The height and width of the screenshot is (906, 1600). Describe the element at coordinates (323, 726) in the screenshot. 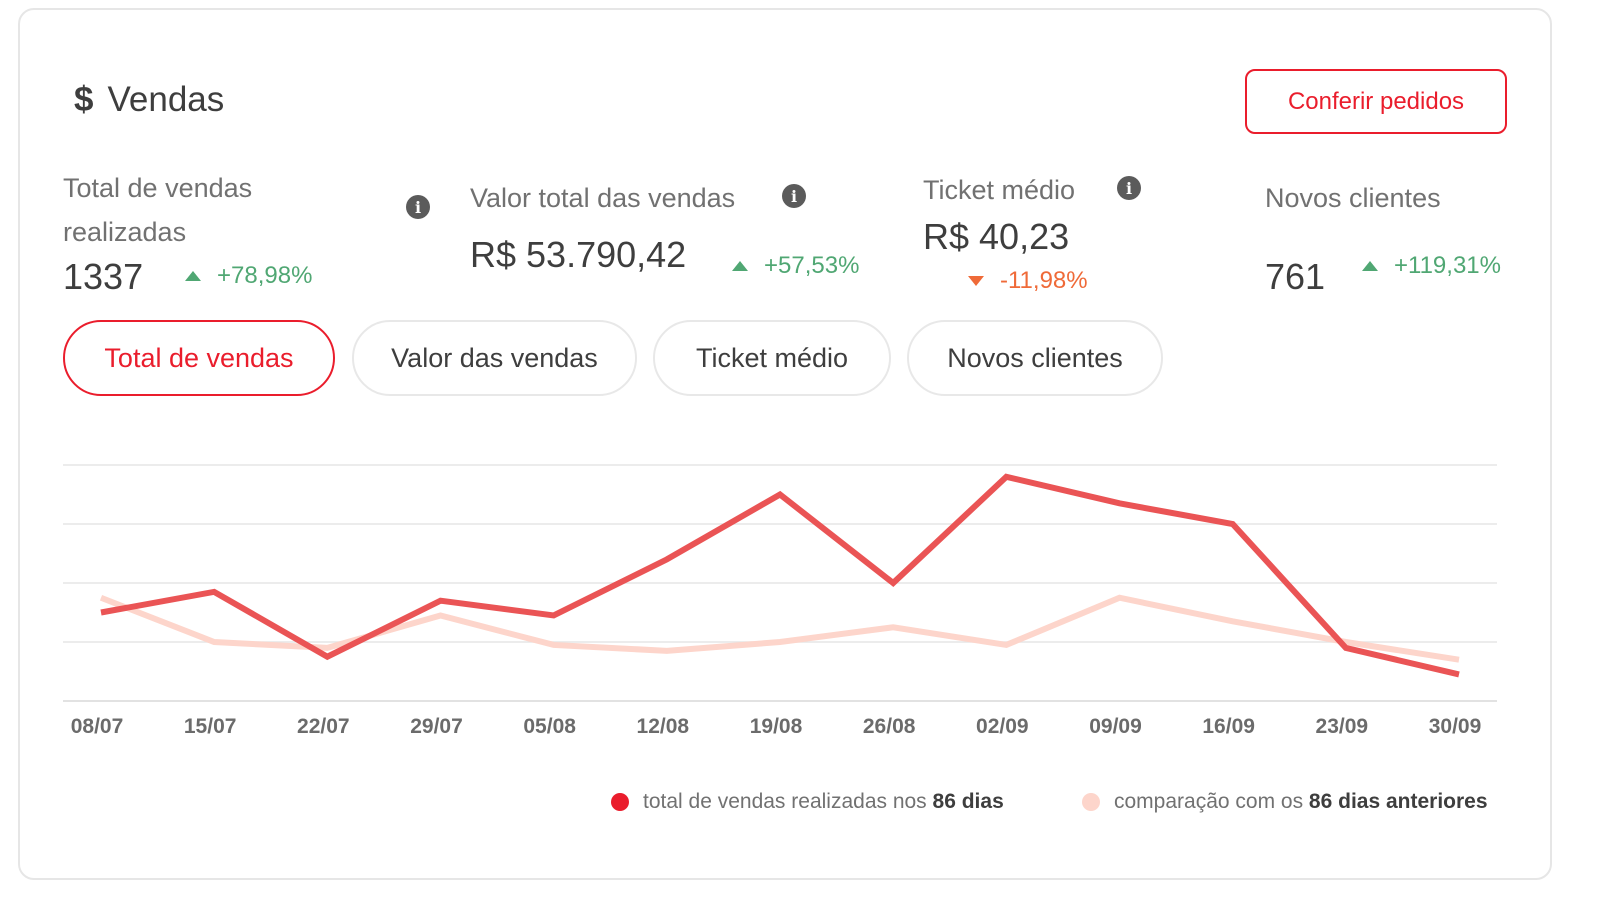

I see `x-tick-label: 22/07` at that location.